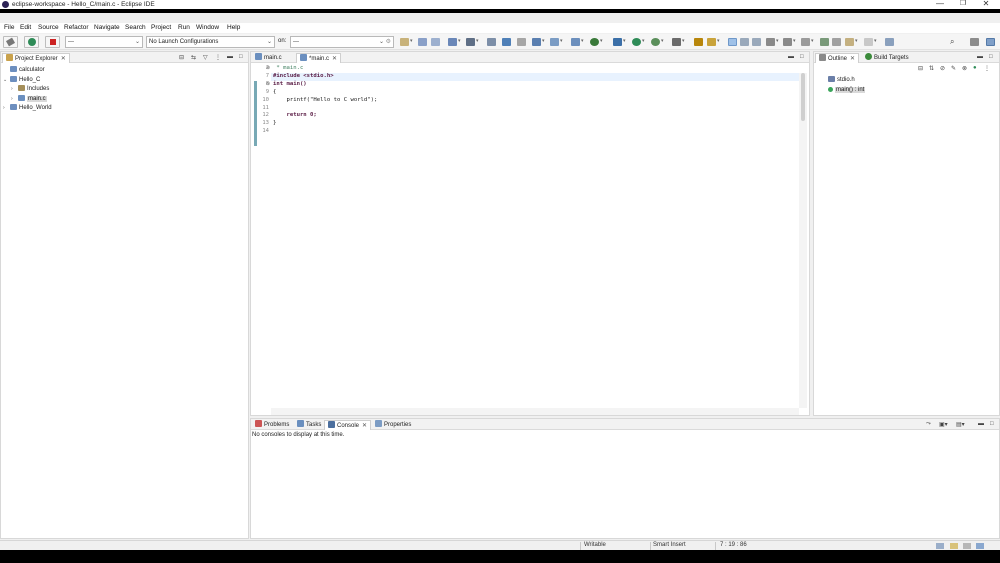  What do you see at coordinates (348, 425) in the screenshot?
I see `tab-console: Console ✕` at bounding box center [348, 425].